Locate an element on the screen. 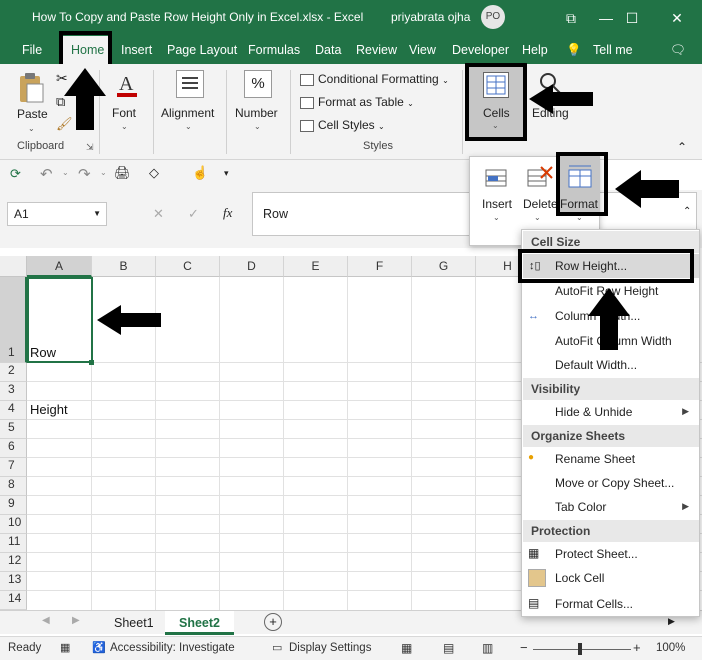 Image resolution: width=702 pixels, height=660 pixels. row-header-12: 12 is located at coordinates (13, 562).